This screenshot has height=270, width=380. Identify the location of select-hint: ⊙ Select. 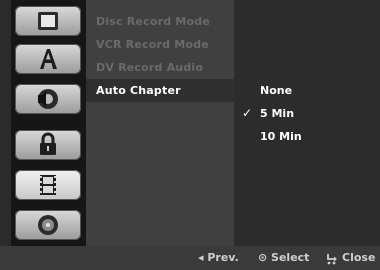
(283, 257).